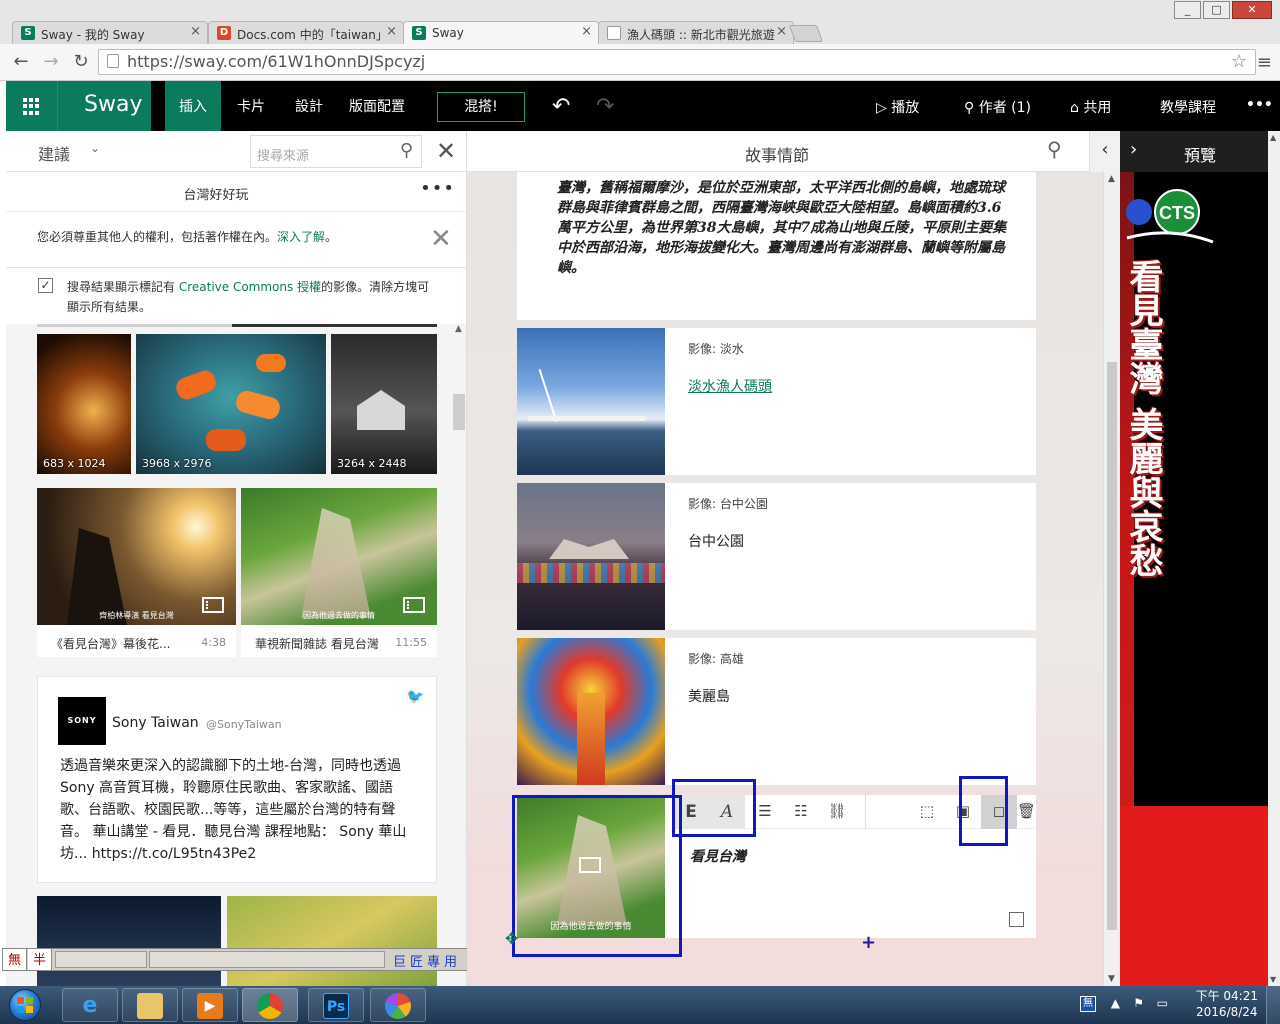 The width and height of the screenshot is (1280, 1024). I want to click on card-checkbox, so click(1016, 919).